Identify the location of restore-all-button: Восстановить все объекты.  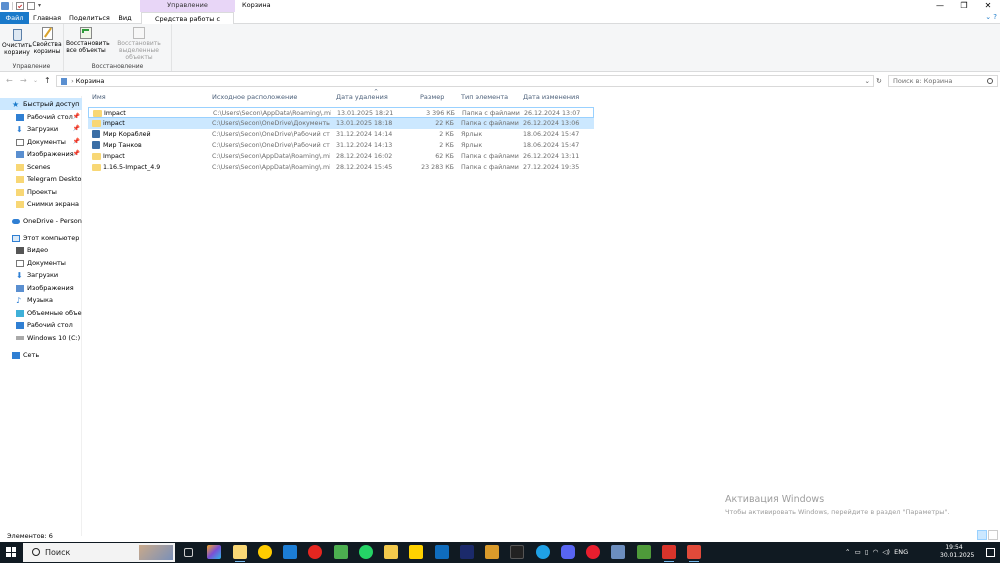
(88, 40).